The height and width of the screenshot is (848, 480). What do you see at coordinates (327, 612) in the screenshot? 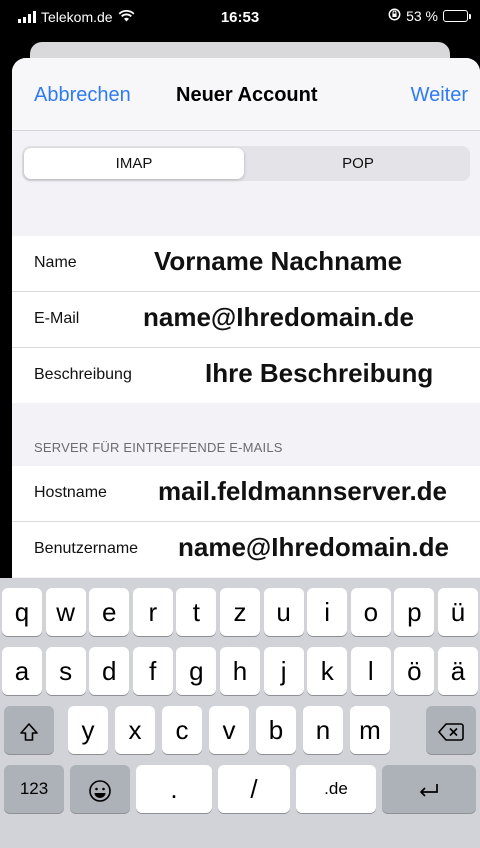
I see `key-i: i` at bounding box center [327, 612].